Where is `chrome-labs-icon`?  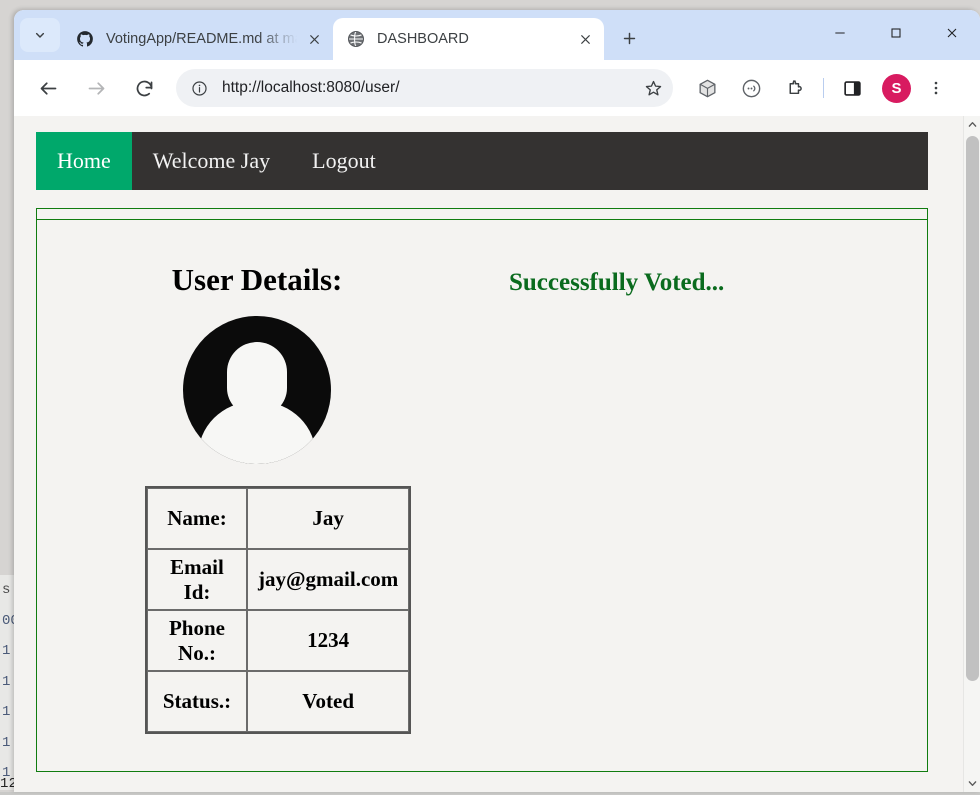
chrome-labs-icon is located at coordinates (751, 88).